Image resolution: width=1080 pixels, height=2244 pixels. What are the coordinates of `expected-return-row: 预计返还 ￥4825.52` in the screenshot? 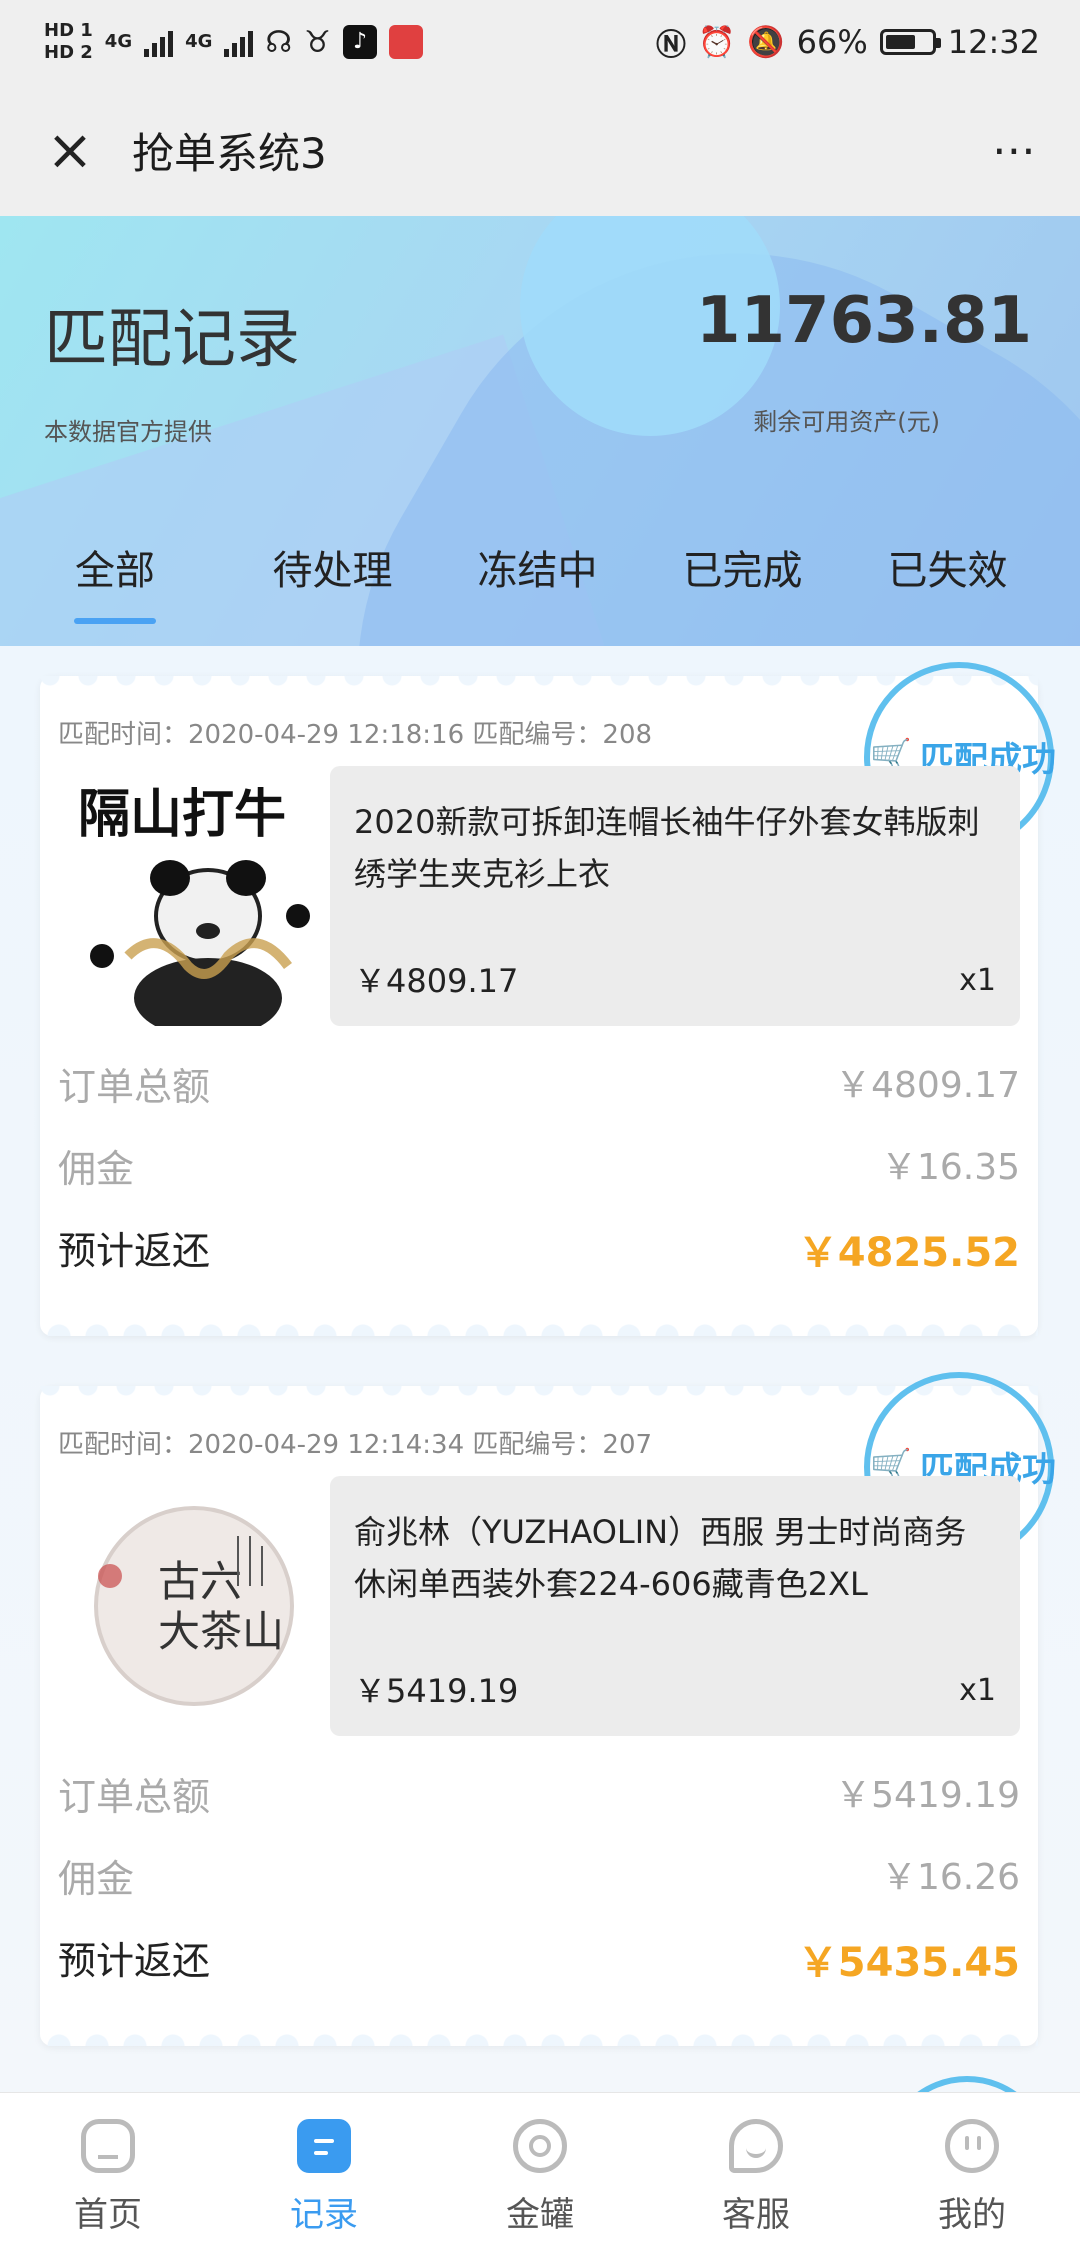 It's located at (539, 1249).